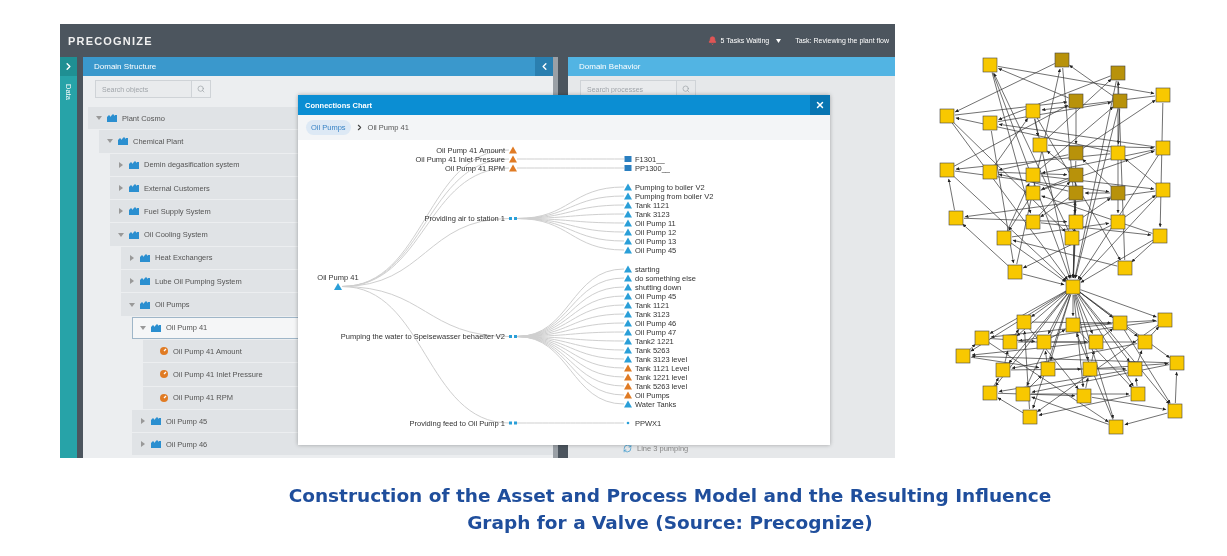  Describe the element at coordinates (610, 66) in the screenshot. I see `panel-title: Domain Behavior` at that location.